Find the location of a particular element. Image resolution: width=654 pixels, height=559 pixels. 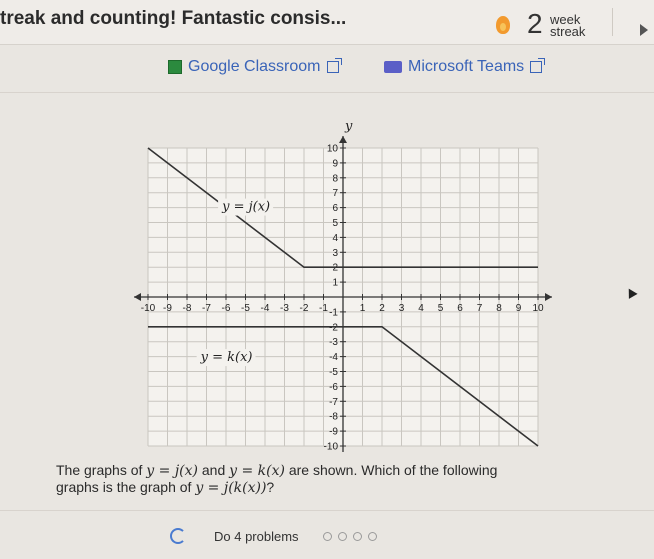

google-classroom-label: Google Classroom is located at coordinates (254, 66).